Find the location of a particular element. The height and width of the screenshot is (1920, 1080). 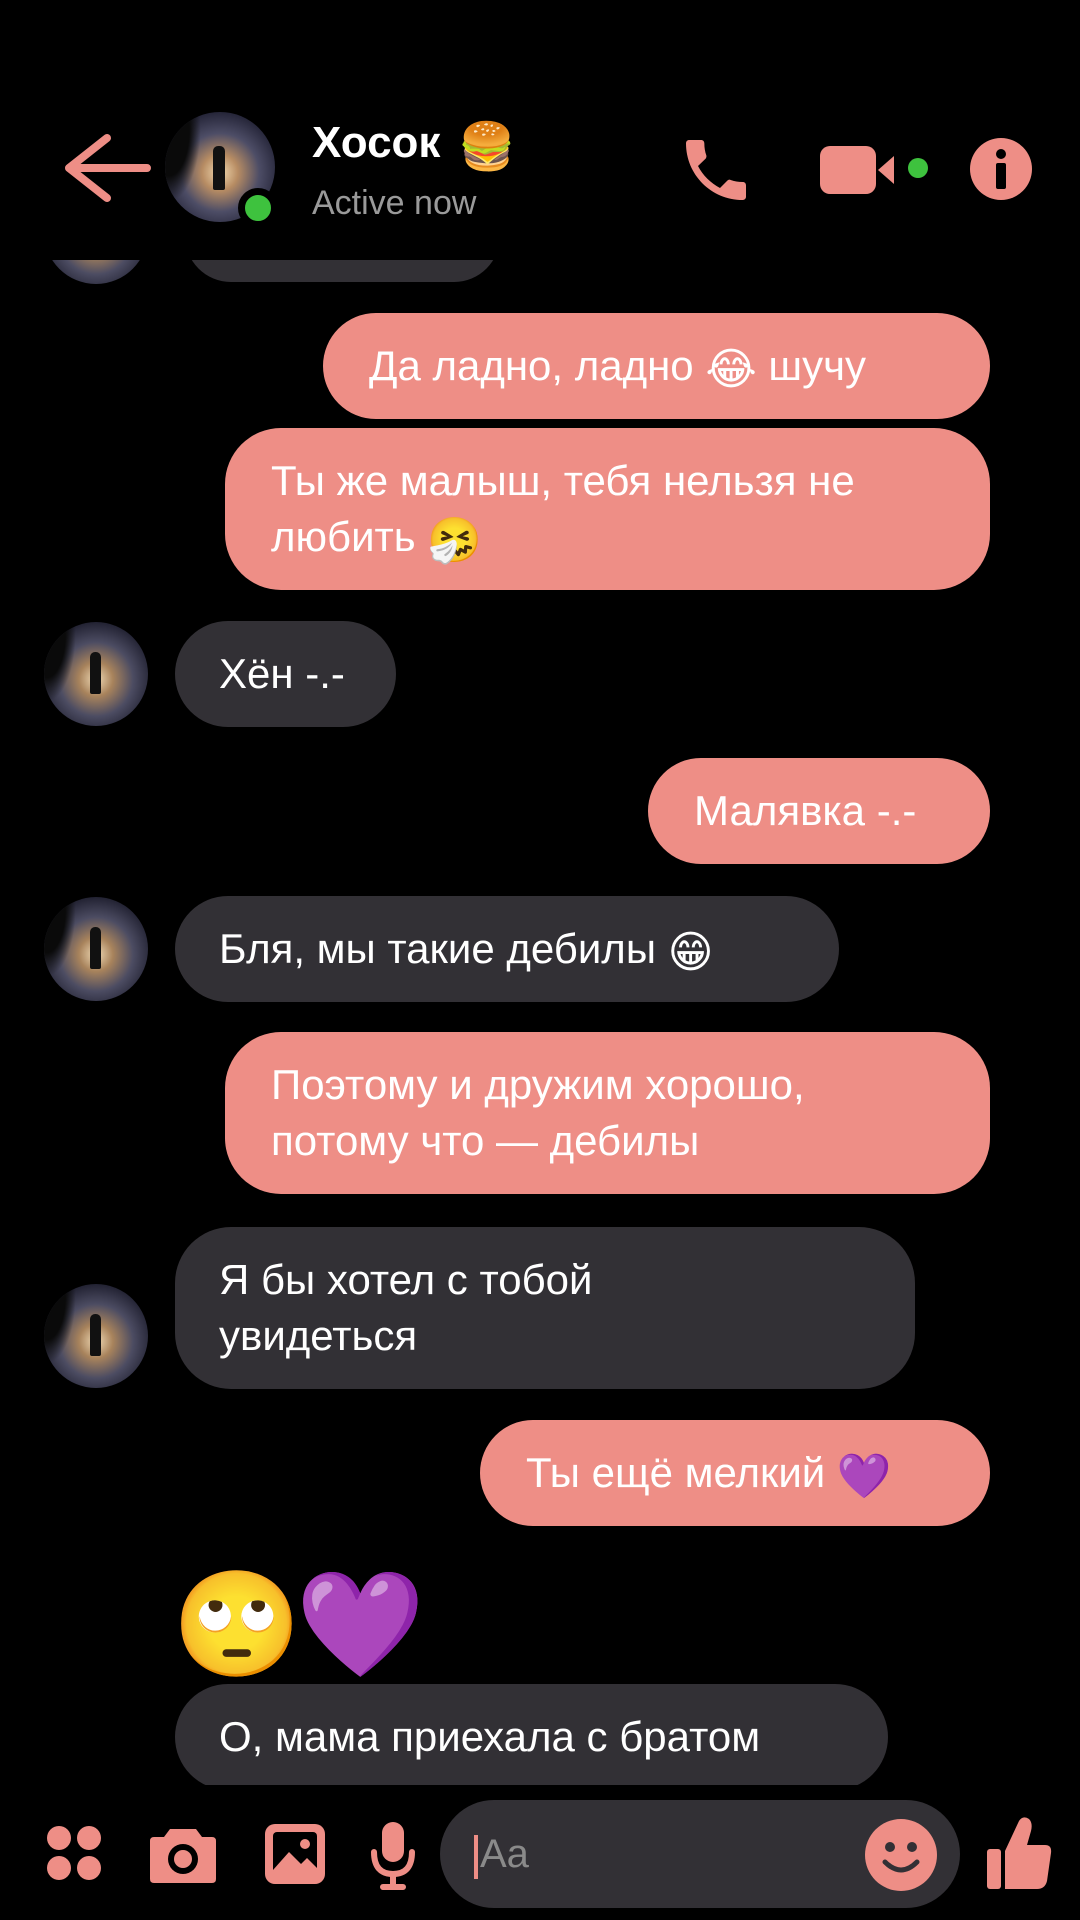

camera-button is located at coordinates (183, 1854).